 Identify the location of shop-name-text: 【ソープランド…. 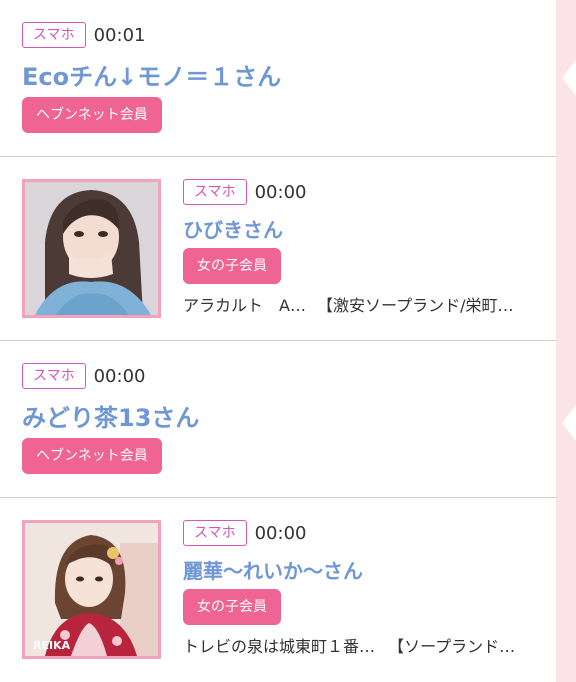
(452, 646).